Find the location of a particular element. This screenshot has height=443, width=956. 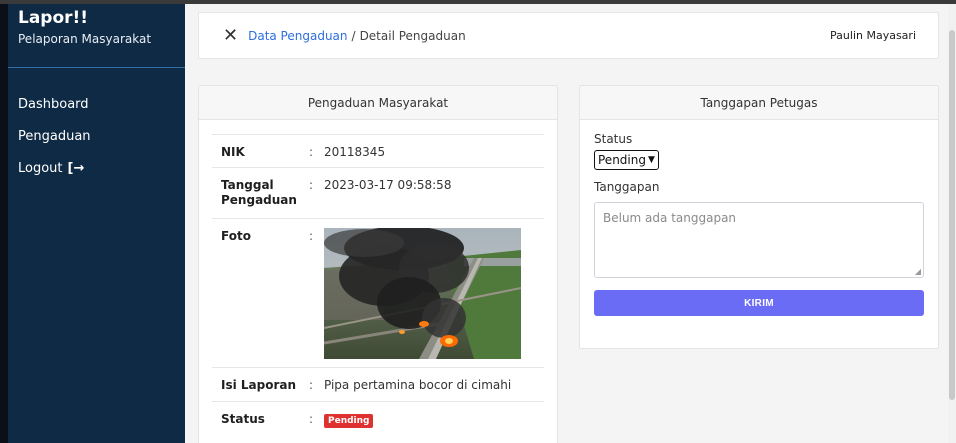

sidebar-nav: Dashboard Pengaduan Logout [→ is located at coordinates (96, 126).